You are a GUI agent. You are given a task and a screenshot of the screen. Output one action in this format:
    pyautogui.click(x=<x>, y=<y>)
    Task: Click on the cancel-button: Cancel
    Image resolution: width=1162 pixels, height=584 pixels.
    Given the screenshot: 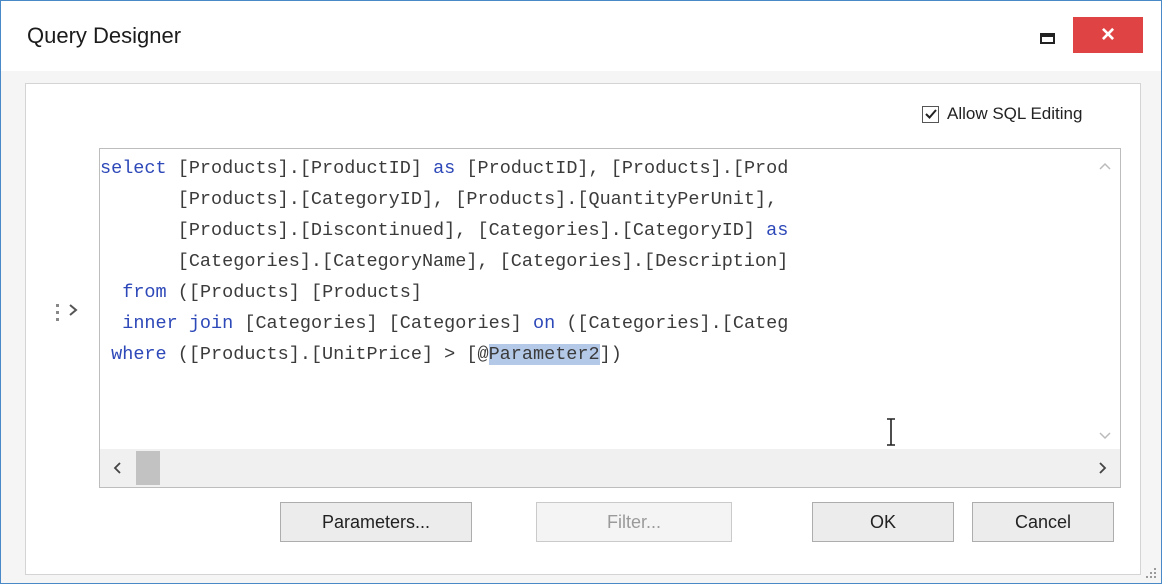 What is the action you would take?
    pyautogui.click(x=1043, y=522)
    